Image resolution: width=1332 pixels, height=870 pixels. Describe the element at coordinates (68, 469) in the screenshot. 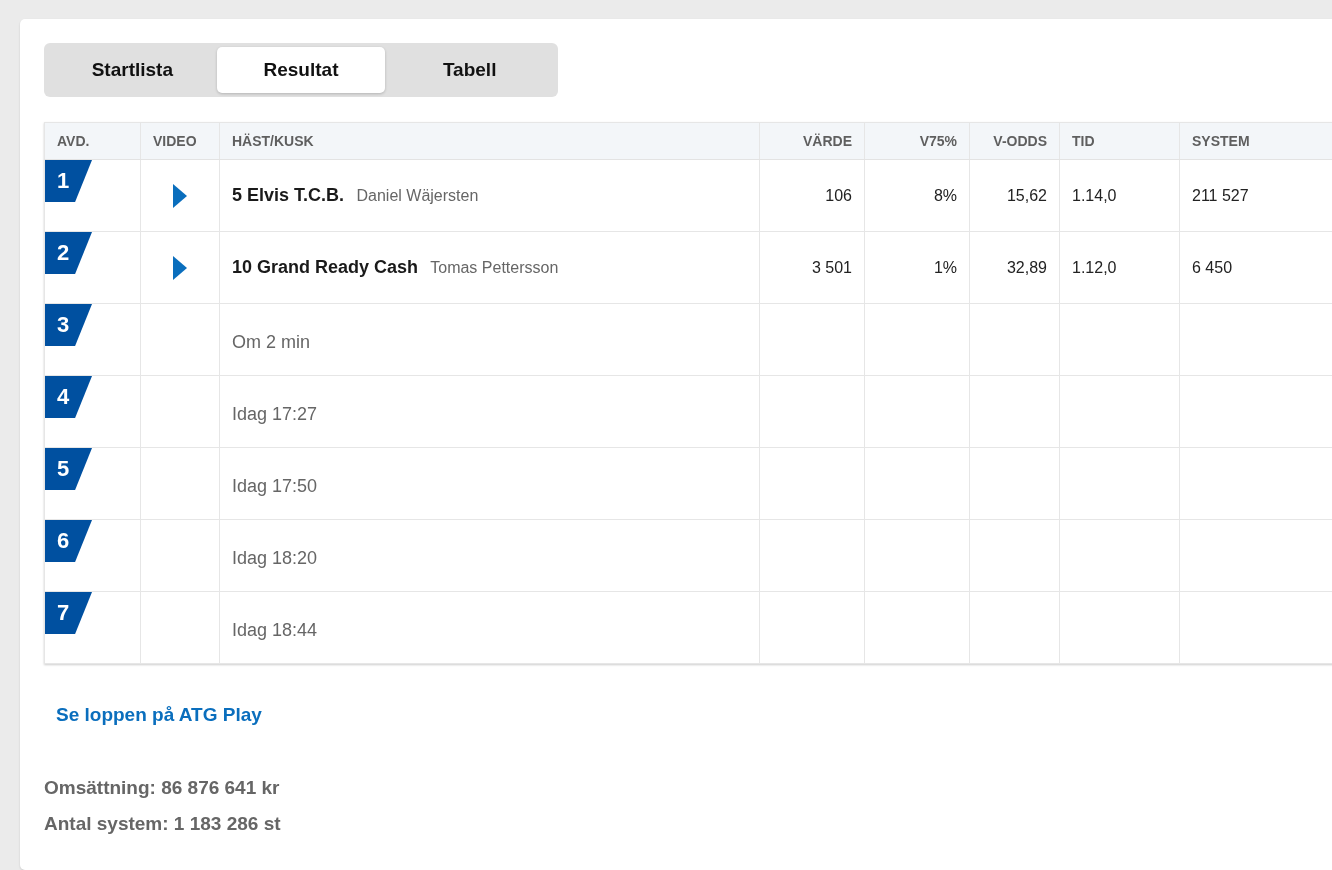

I see `race-number: 5` at that location.